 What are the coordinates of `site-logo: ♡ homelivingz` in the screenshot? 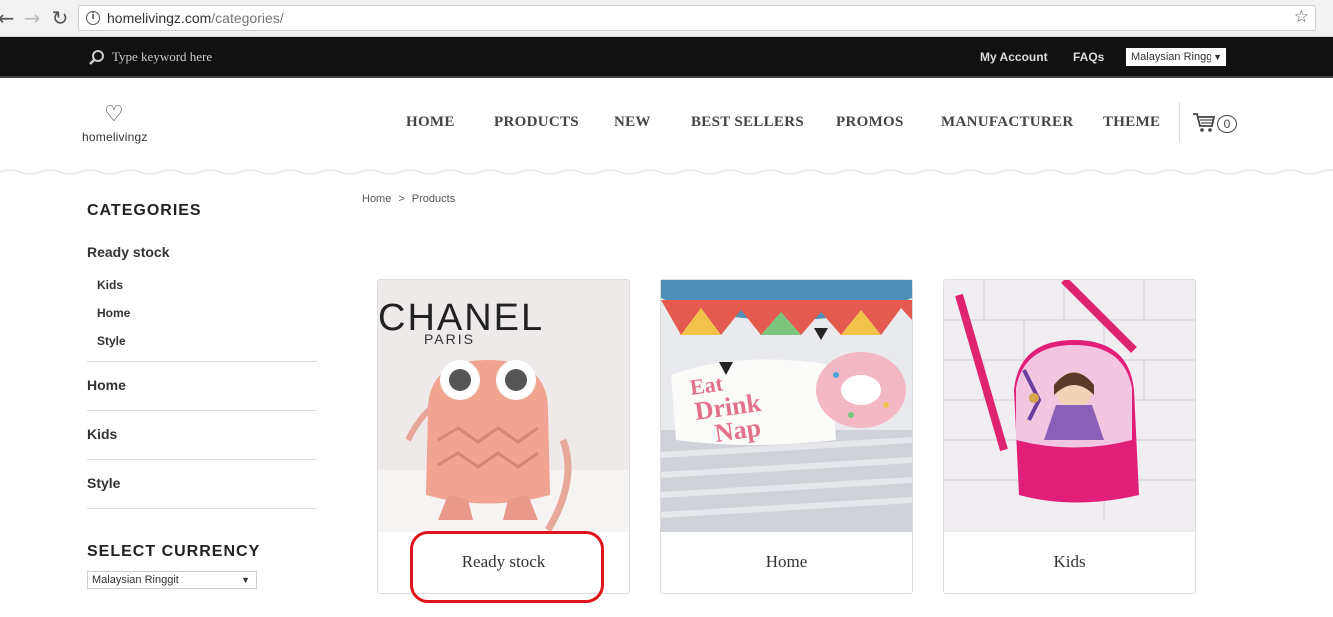 It's located at (120, 124).